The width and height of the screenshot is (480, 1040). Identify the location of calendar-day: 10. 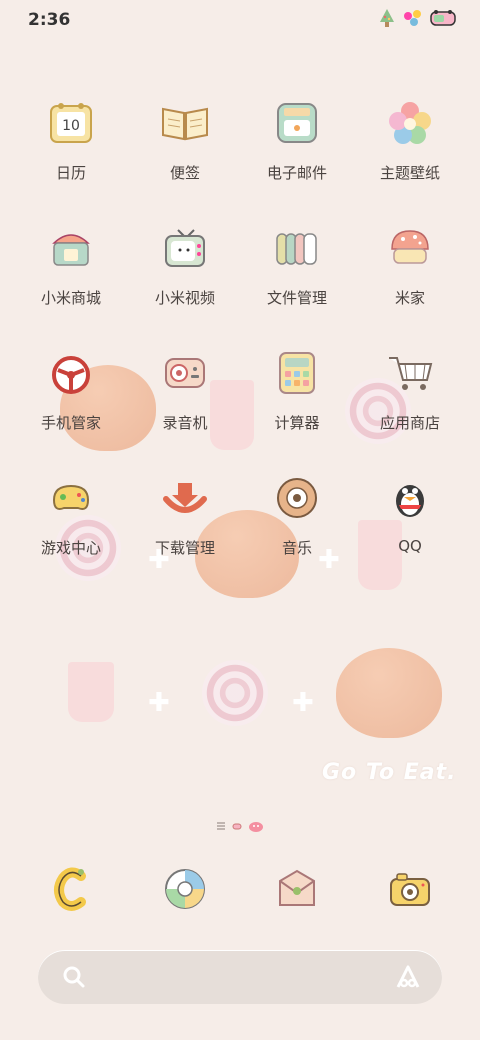
(71, 126).